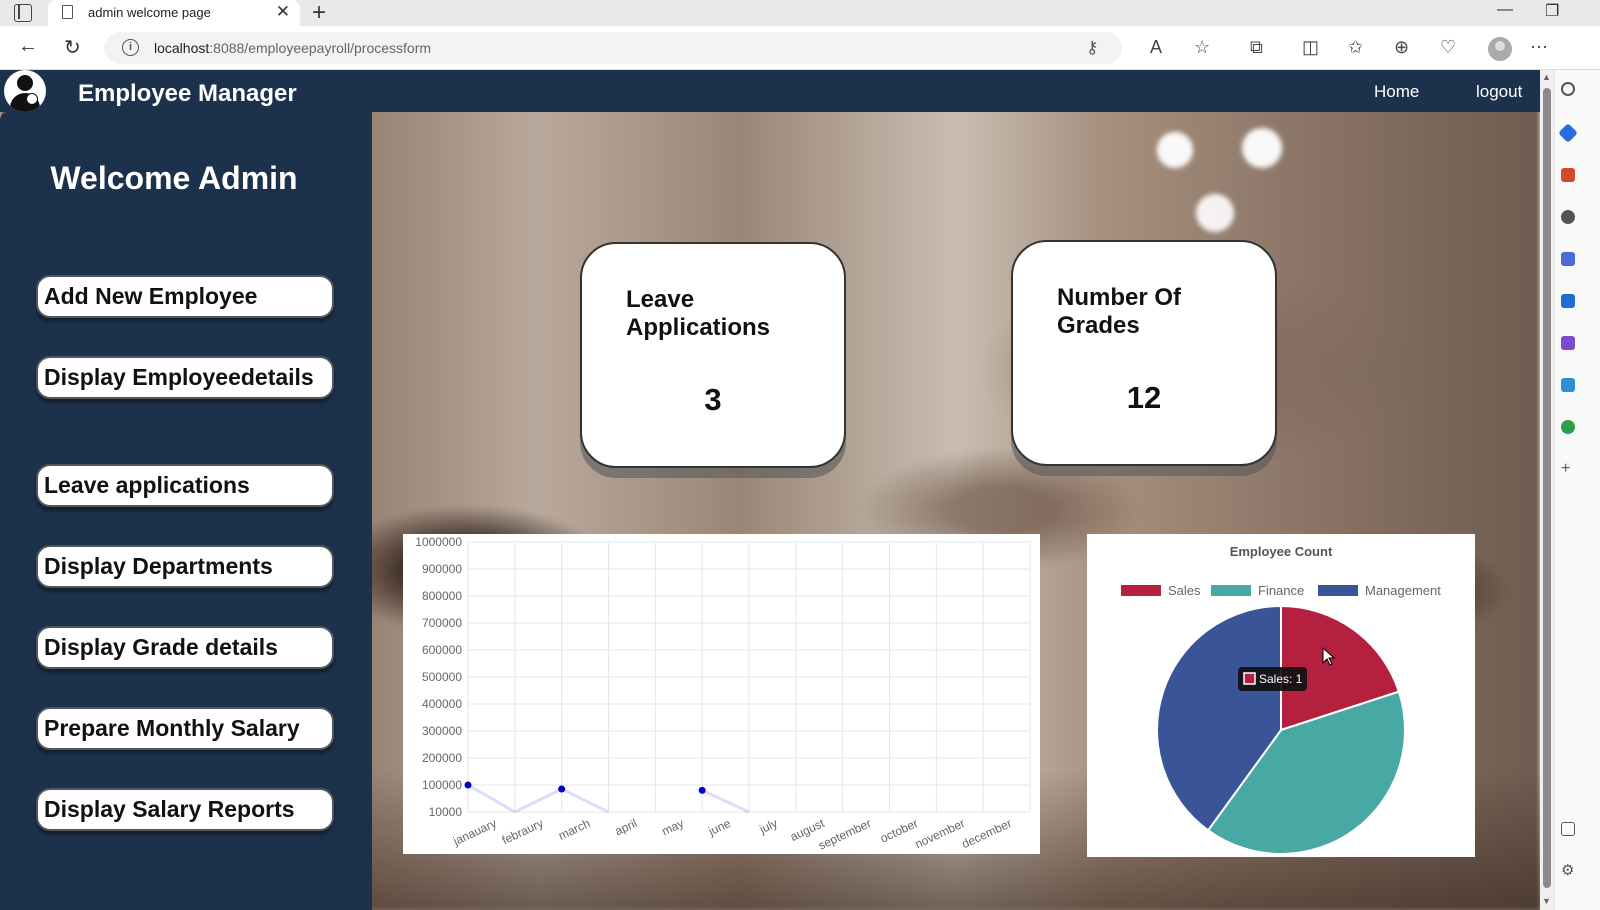 The image size is (1600, 910). What do you see at coordinates (185, 485) in the screenshot?
I see `leave-applications-button: Leave applications` at bounding box center [185, 485].